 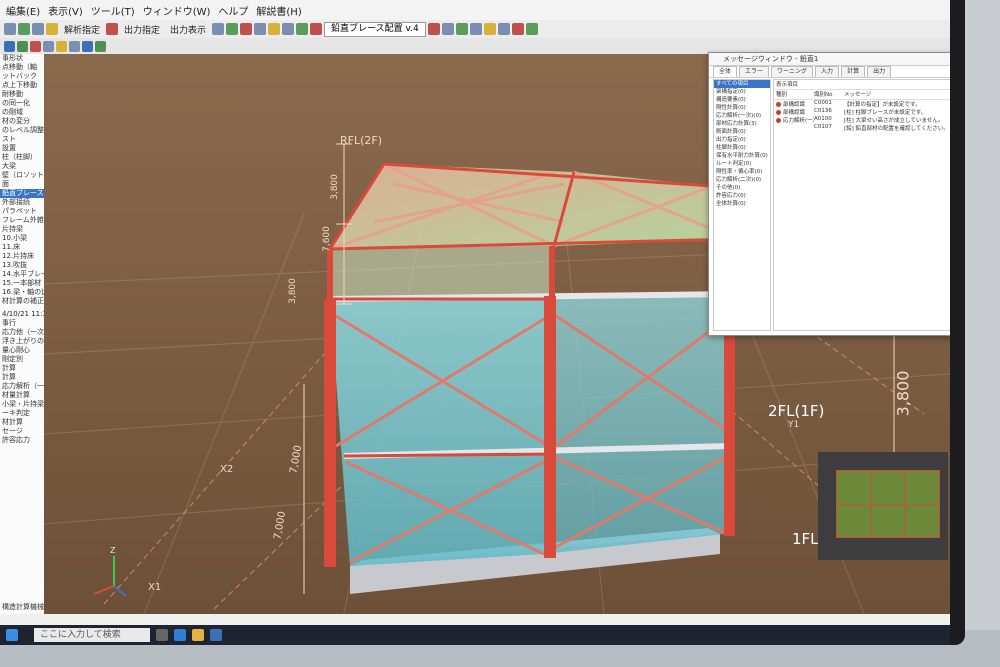 What do you see at coordinates (742, 132) in the screenshot?
I see `category-item: 断面計算(0)` at bounding box center [742, 132].